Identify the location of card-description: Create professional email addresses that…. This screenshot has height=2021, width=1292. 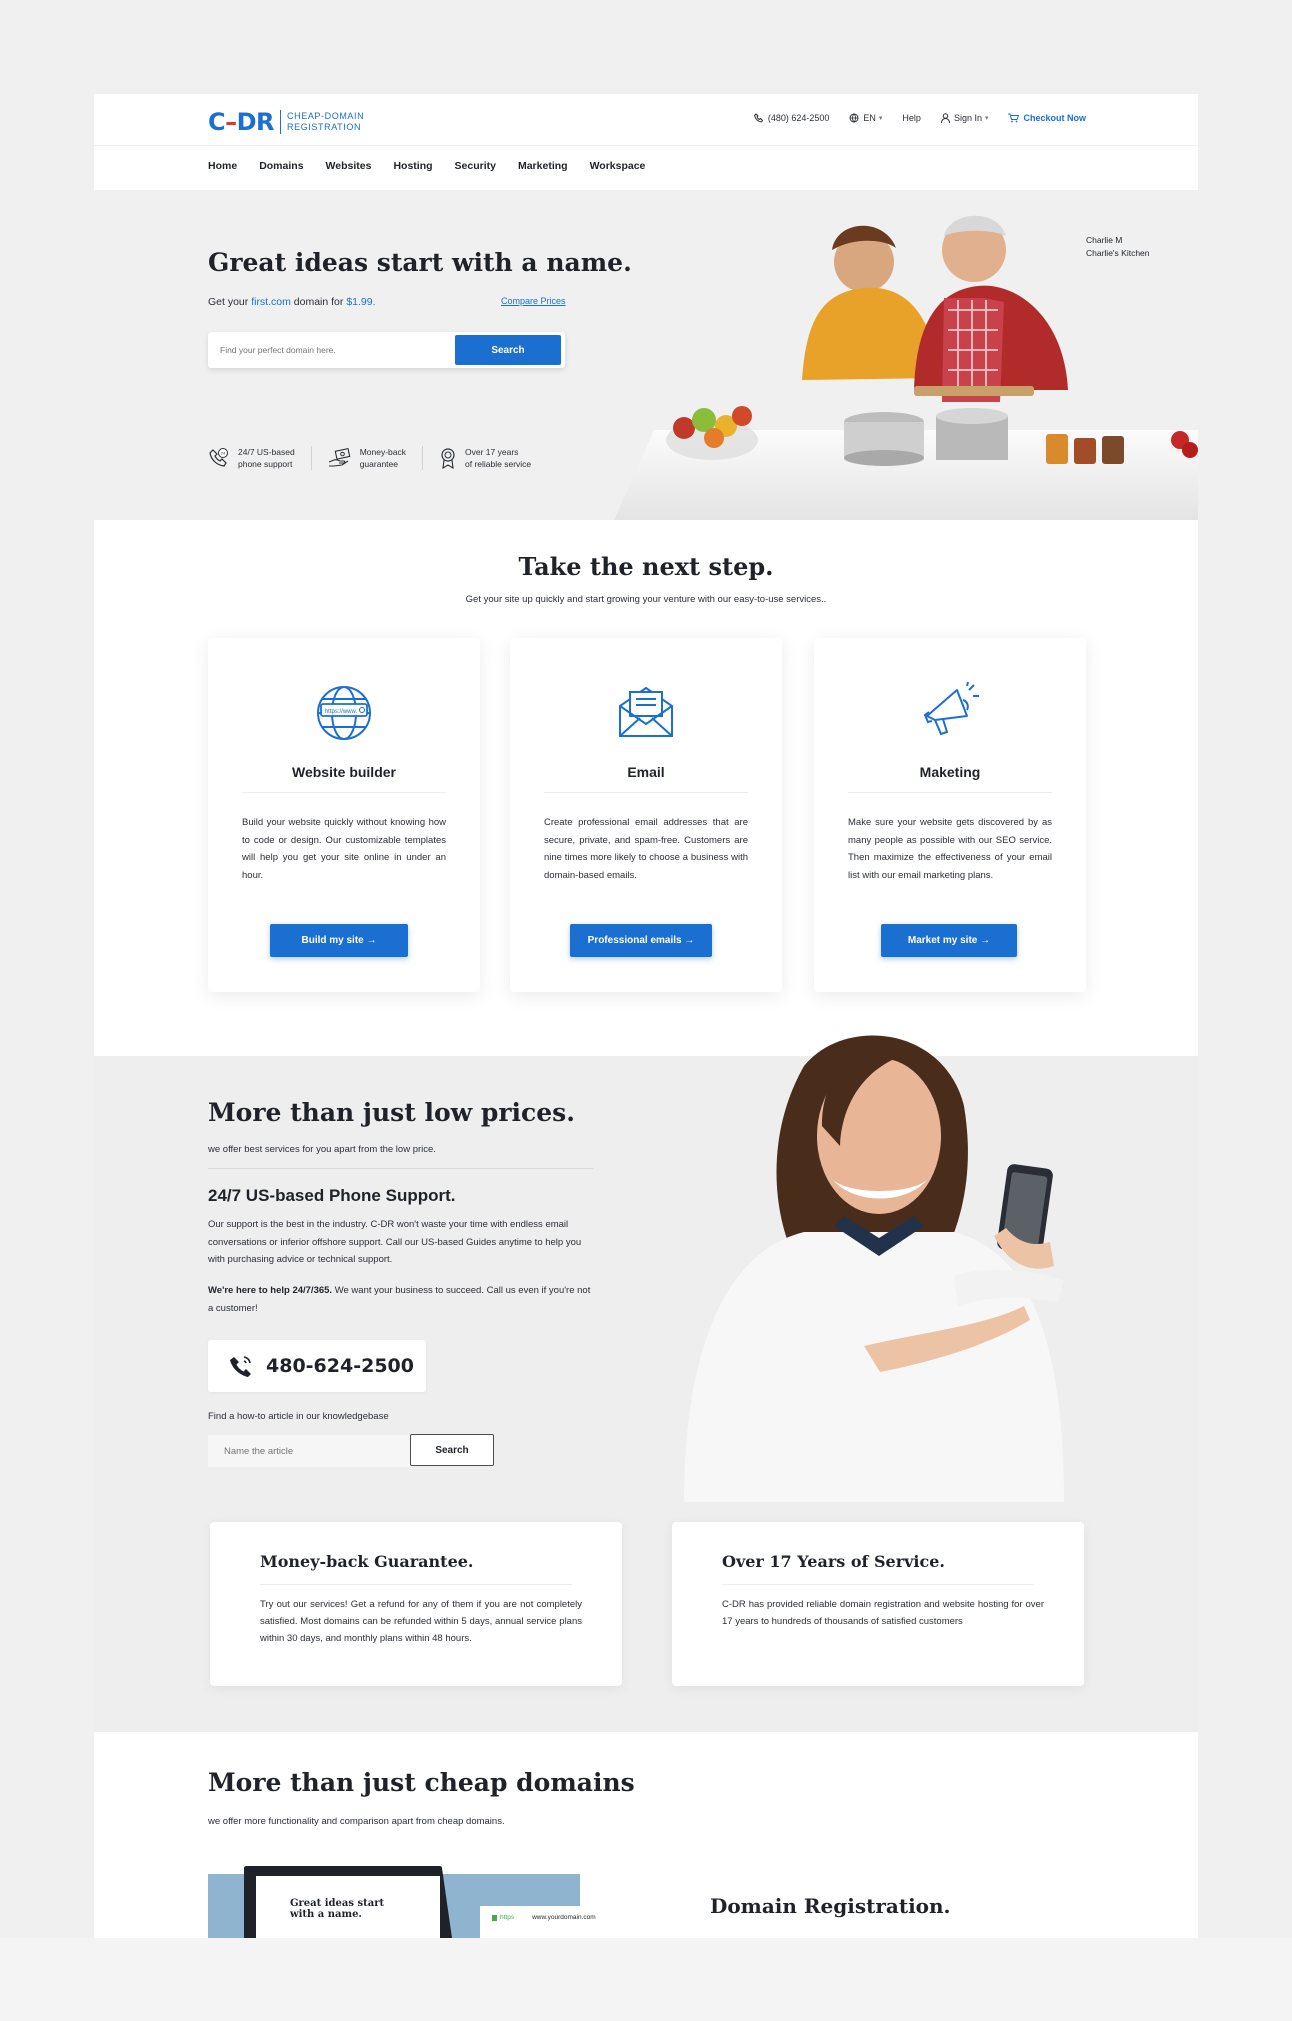
(646, 849).